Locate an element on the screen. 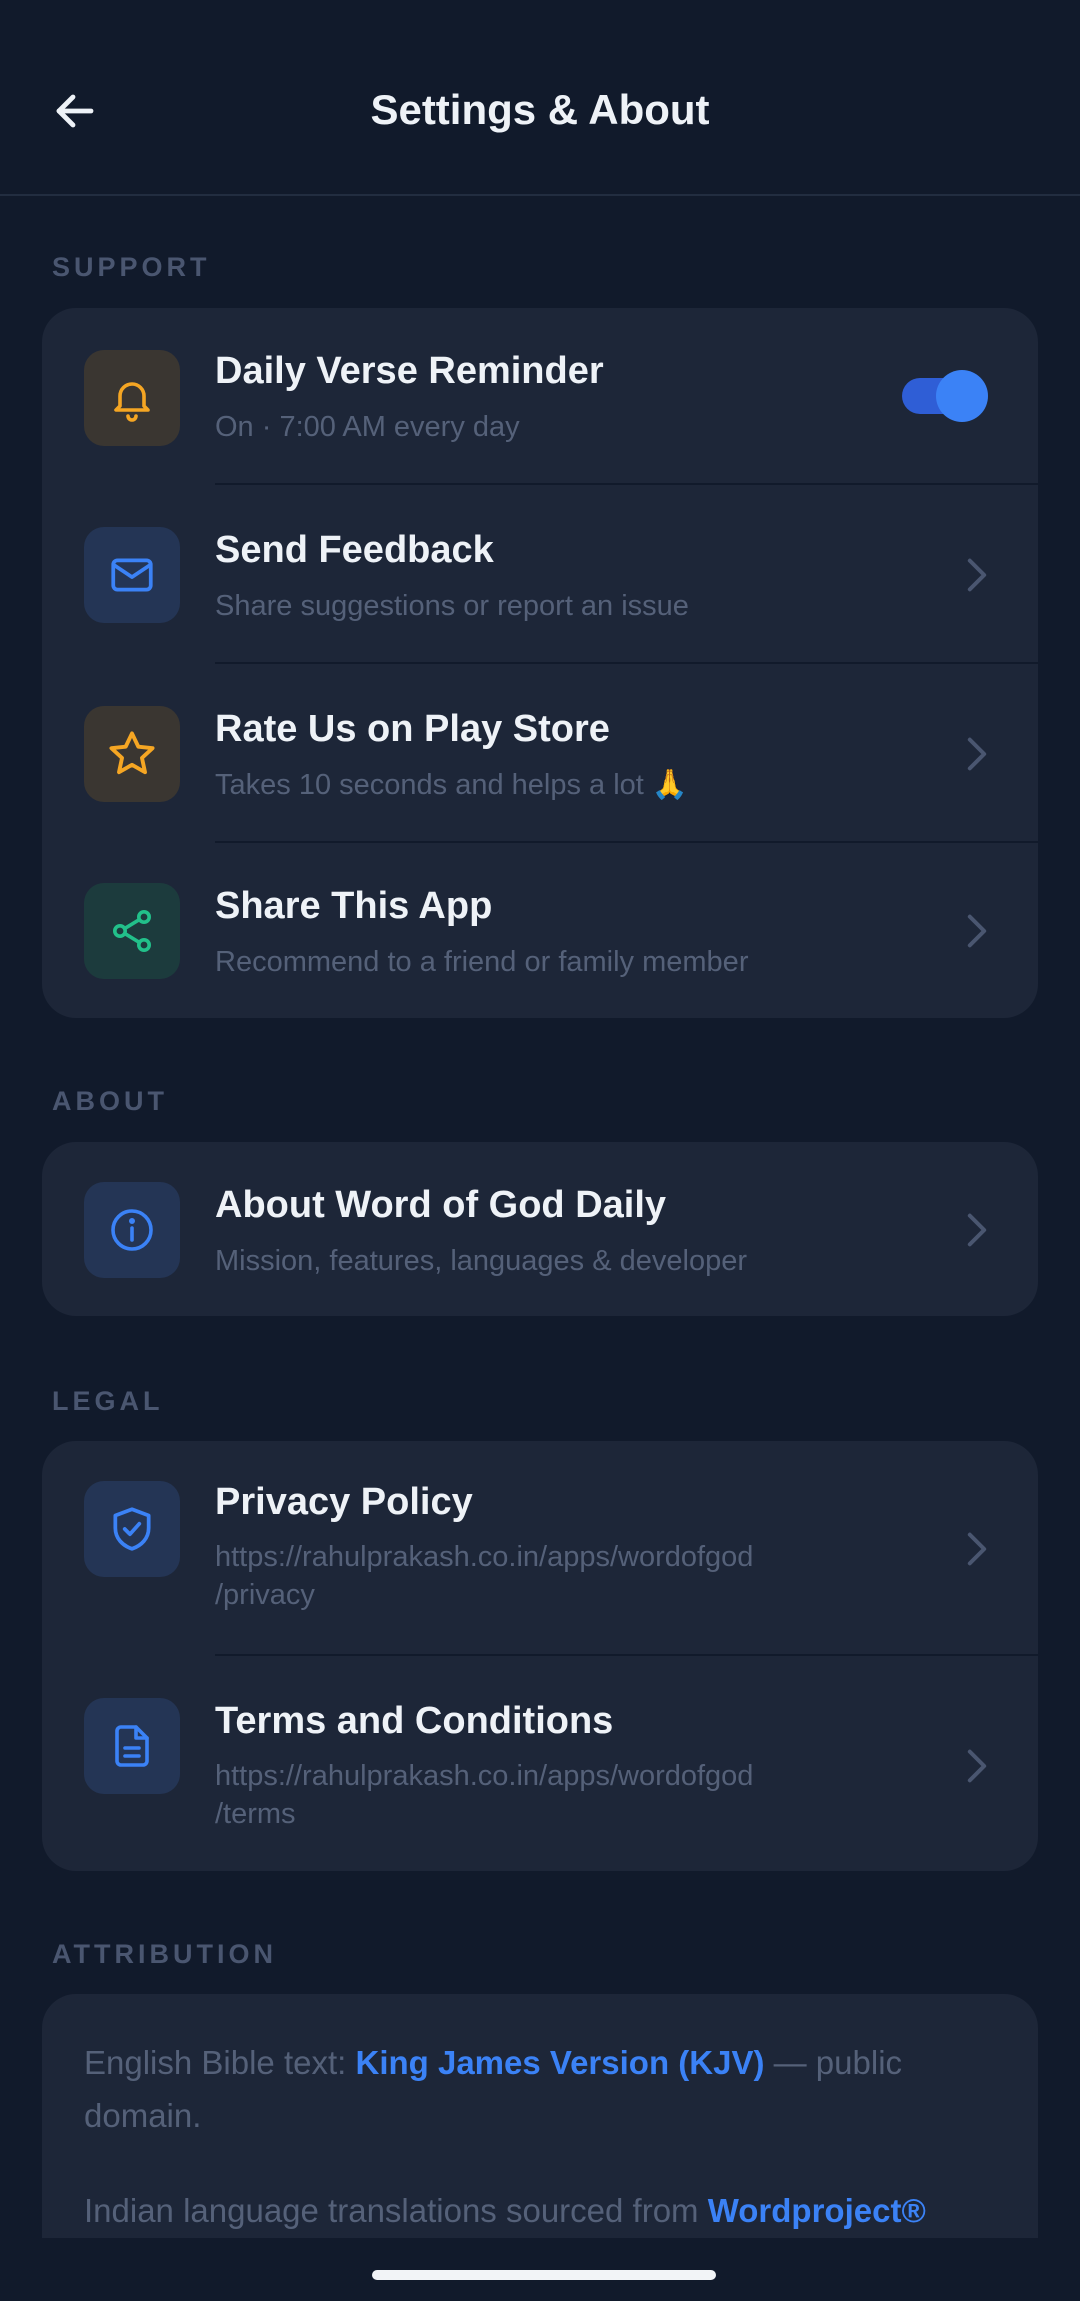  mail-icon is located at coordinates (132, 575).